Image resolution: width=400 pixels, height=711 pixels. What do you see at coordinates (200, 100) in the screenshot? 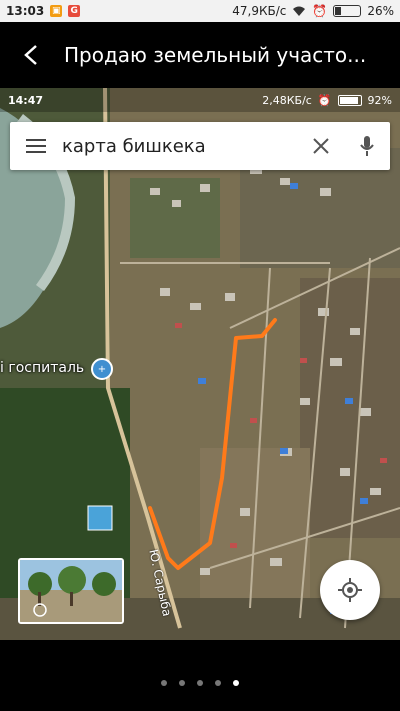
I see `photo-status-bar: 14:47 2,48КБ/с ⏰ 92%` at bounding box center [200, 100].